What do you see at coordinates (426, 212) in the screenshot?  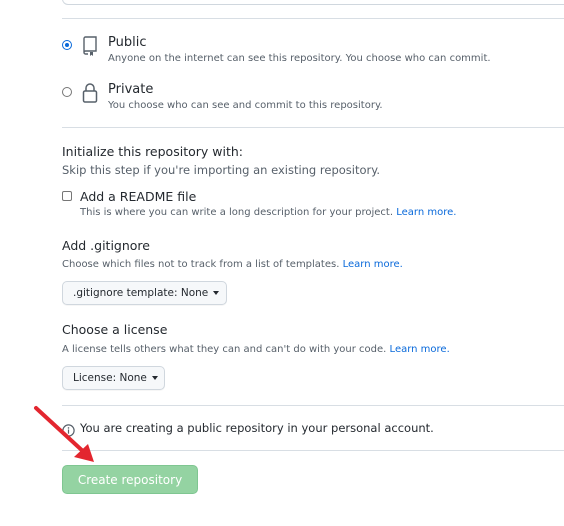 I see `readme-learn-more-link: Learn more.` at bounding box center [426, 212].